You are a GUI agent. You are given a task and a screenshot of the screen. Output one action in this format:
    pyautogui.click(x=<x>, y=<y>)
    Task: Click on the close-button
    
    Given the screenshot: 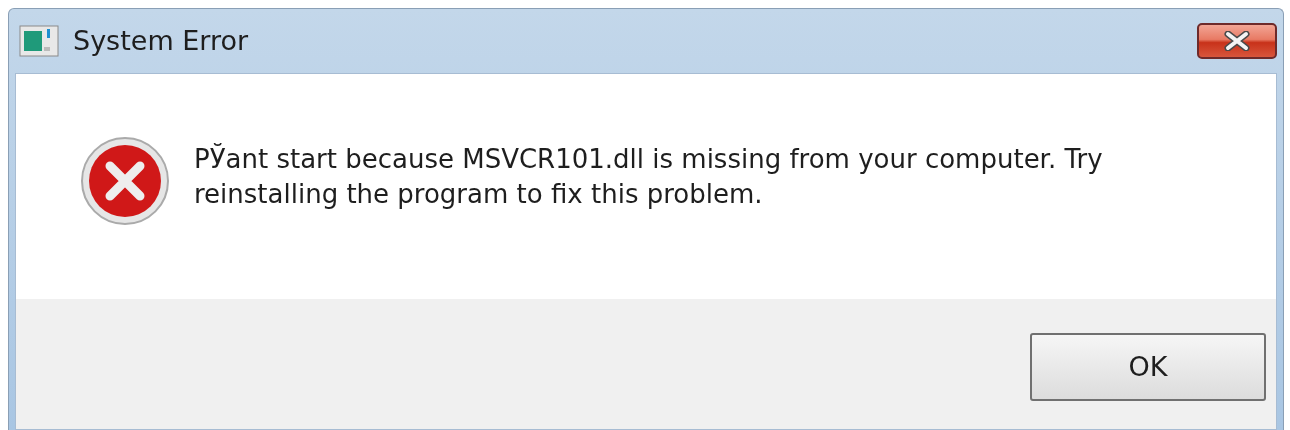 What is the action you would take?
    pyautogui.click(x=1237, y=41)
    